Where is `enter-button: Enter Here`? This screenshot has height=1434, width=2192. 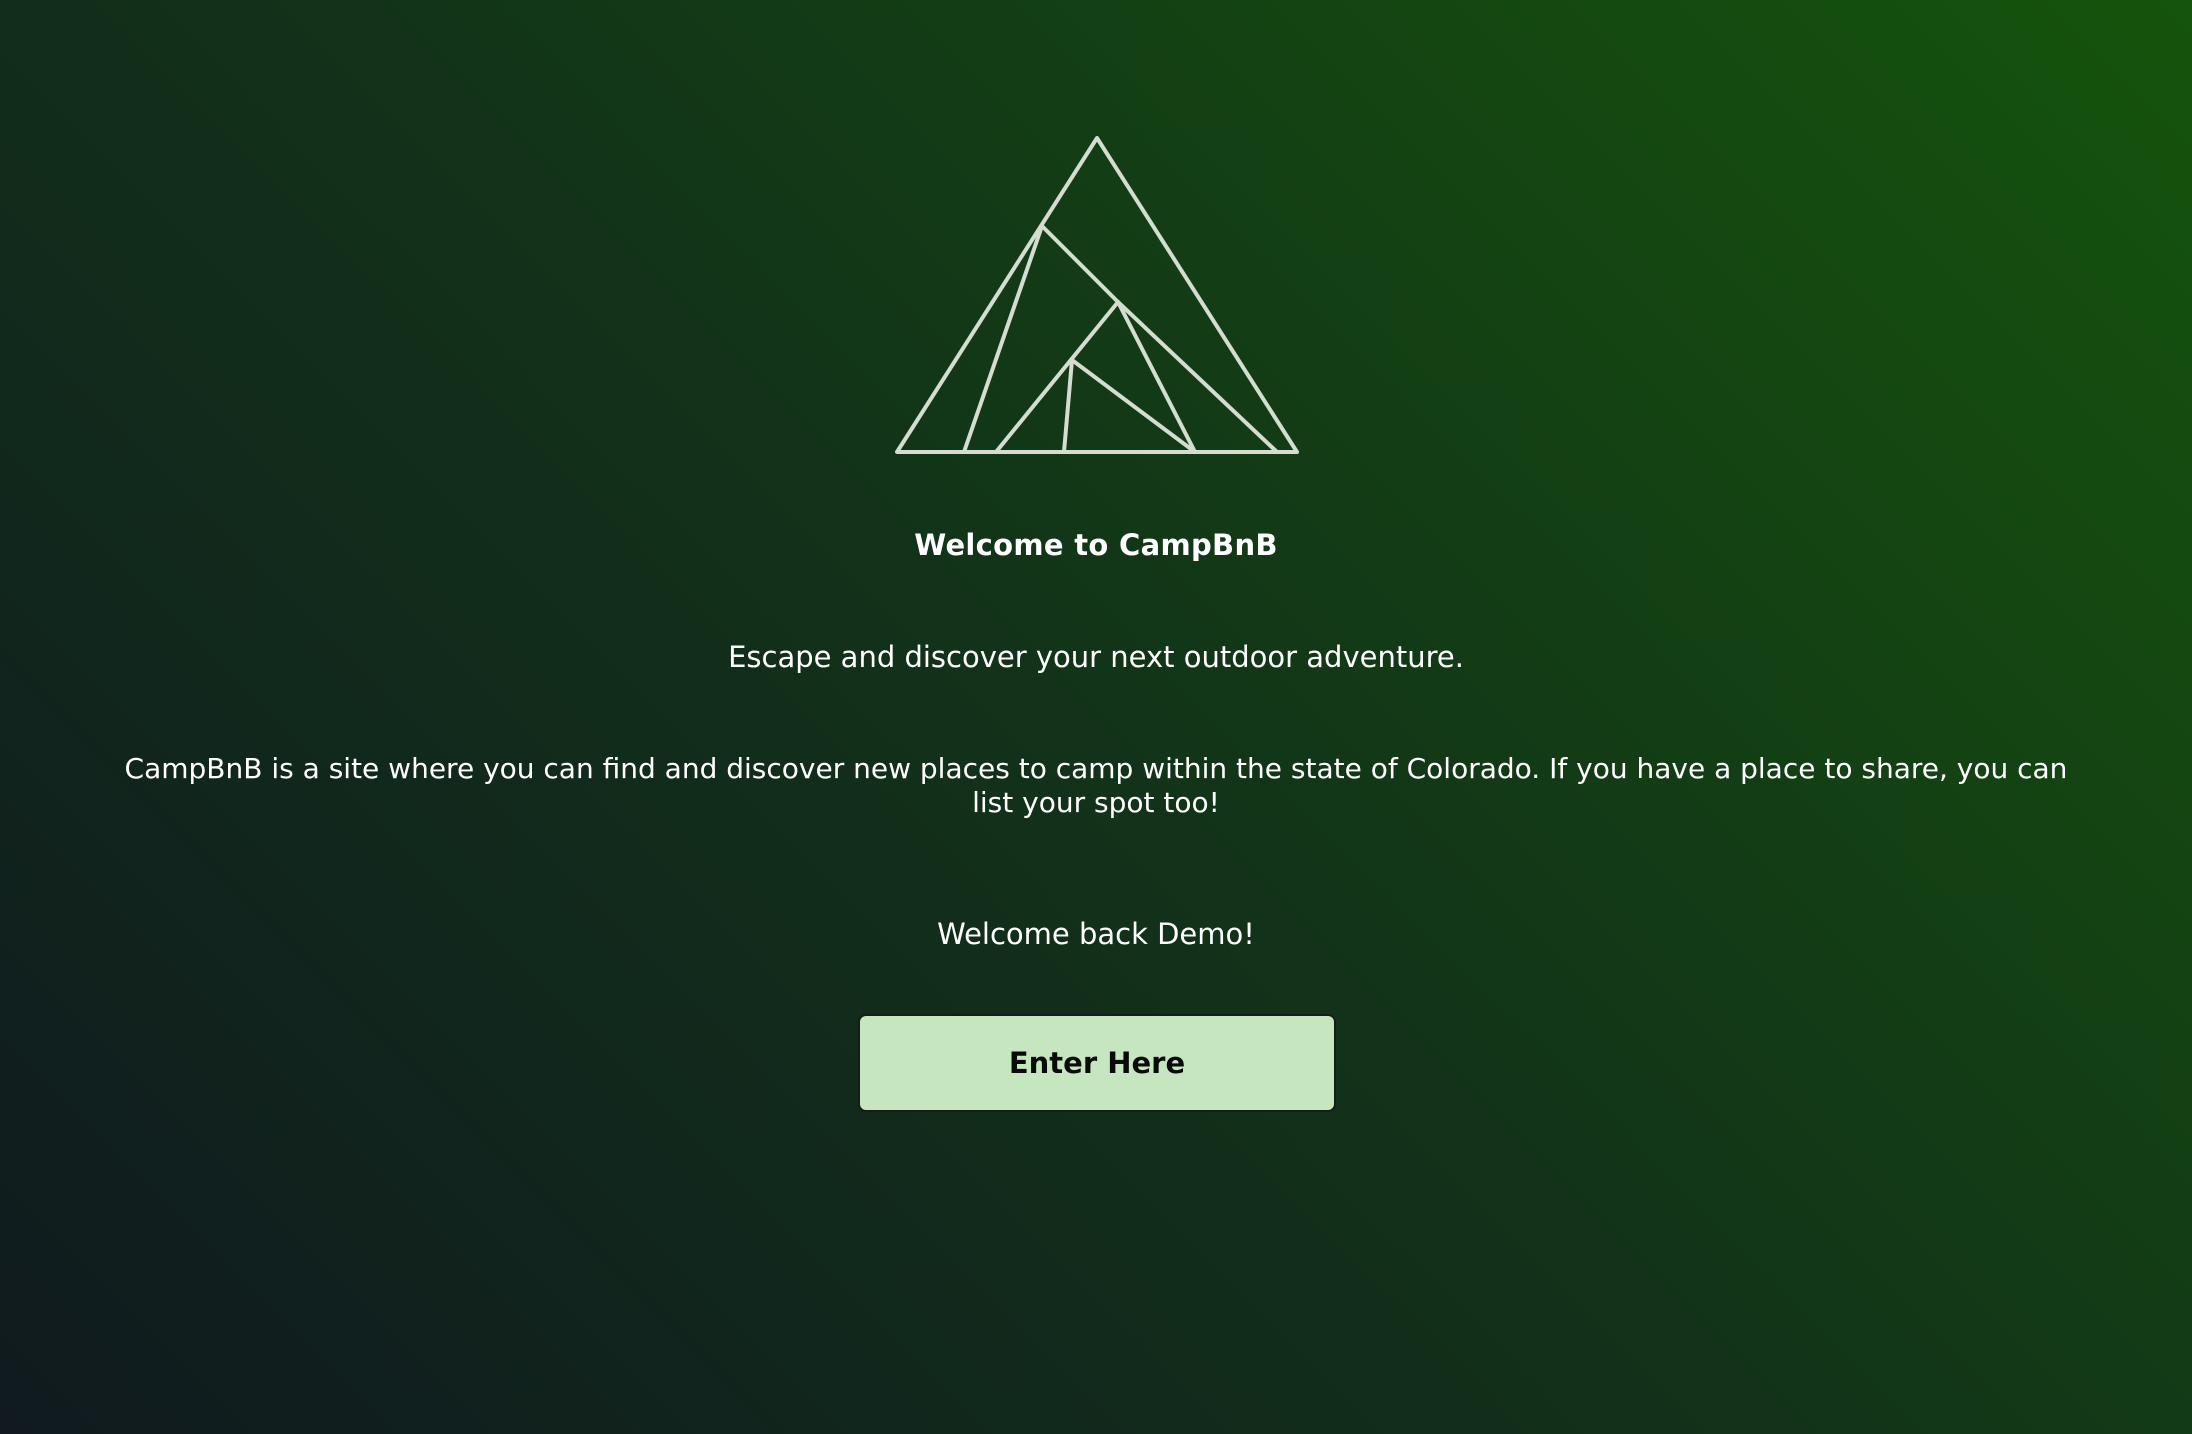 enter-button: Enter Here is located at coordinates (1097, 1063).